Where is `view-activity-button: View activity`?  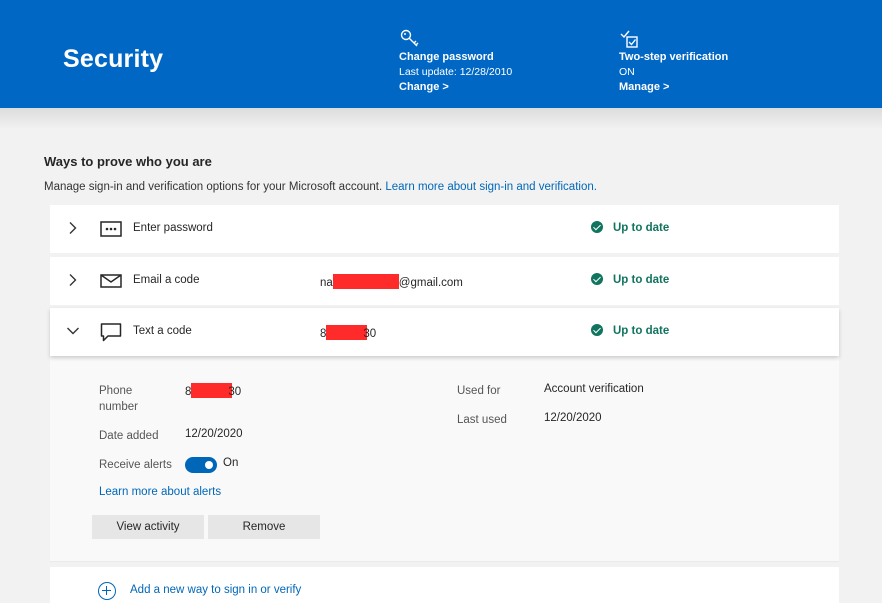 view-activity-button: View activity is located at coordinates (148, 527).